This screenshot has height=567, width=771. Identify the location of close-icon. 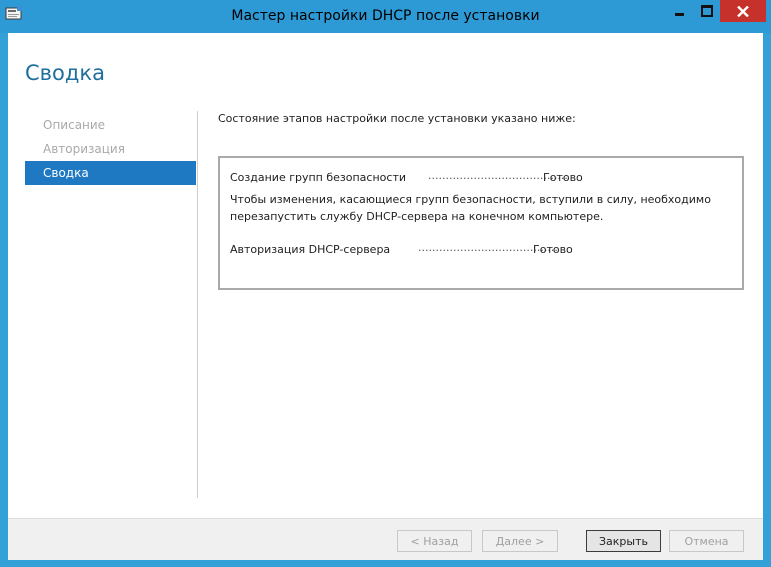
(743, 11).